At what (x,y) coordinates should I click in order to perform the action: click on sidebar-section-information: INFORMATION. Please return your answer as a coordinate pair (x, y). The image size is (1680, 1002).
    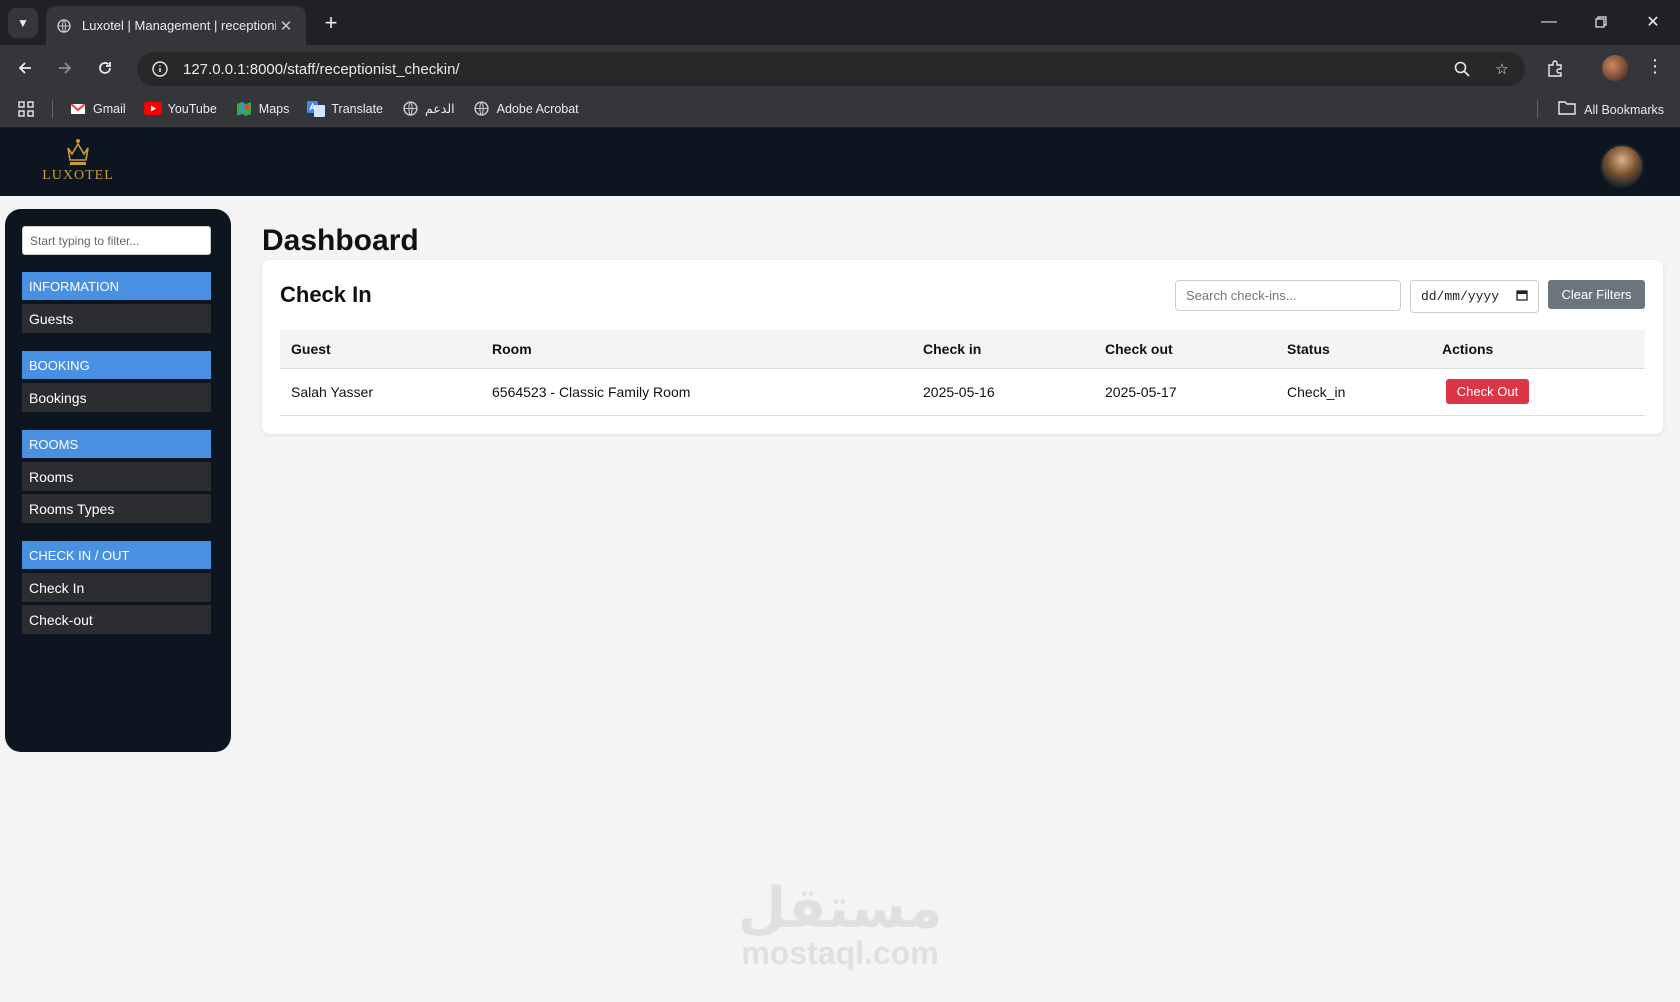
    Looking at the image, I should click on (116, 286).